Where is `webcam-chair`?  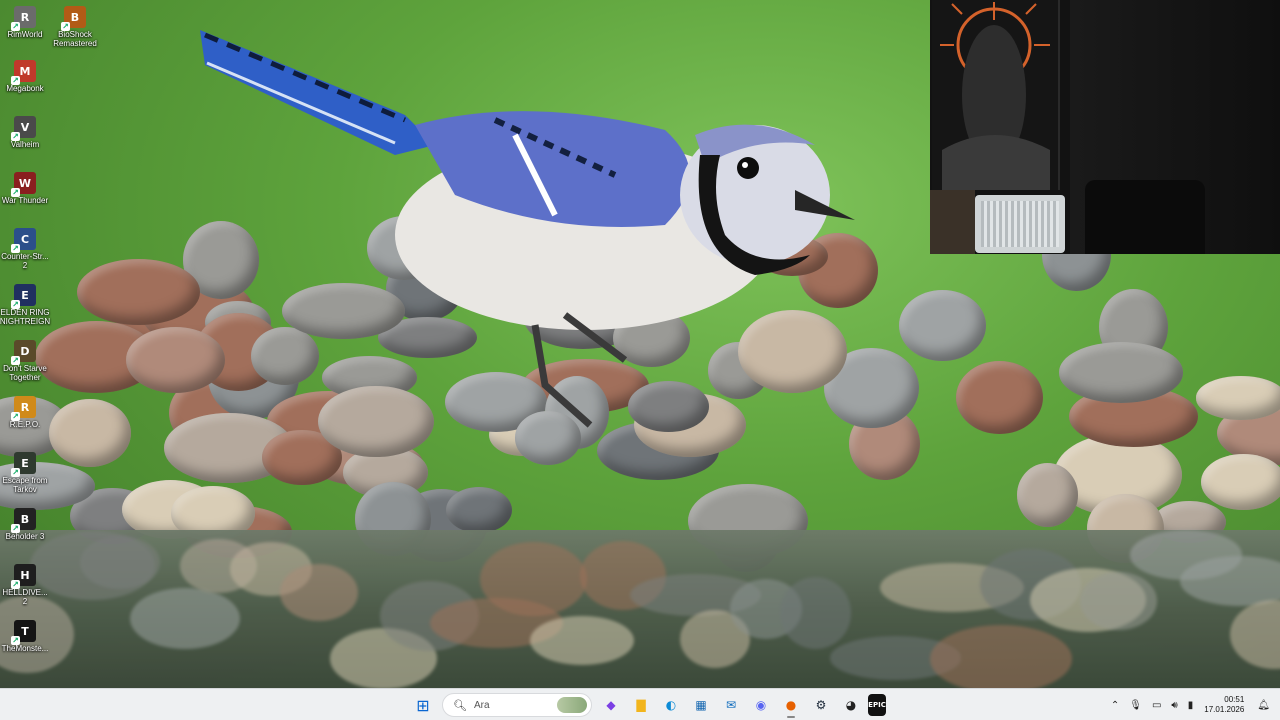 webcam-chair is located at coordinates (1145, 217).